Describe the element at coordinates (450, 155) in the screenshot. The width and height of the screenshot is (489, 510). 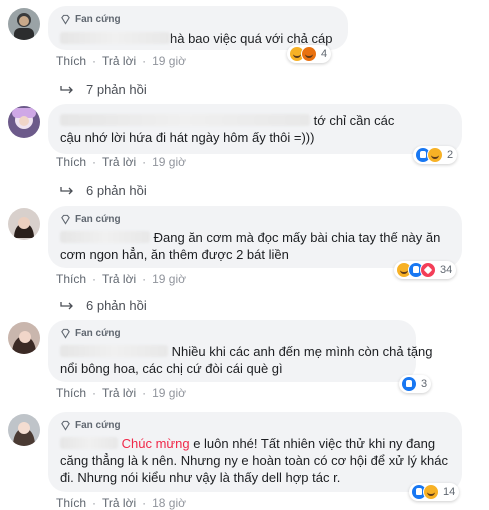
I see `reaction-count: 2` at that location.